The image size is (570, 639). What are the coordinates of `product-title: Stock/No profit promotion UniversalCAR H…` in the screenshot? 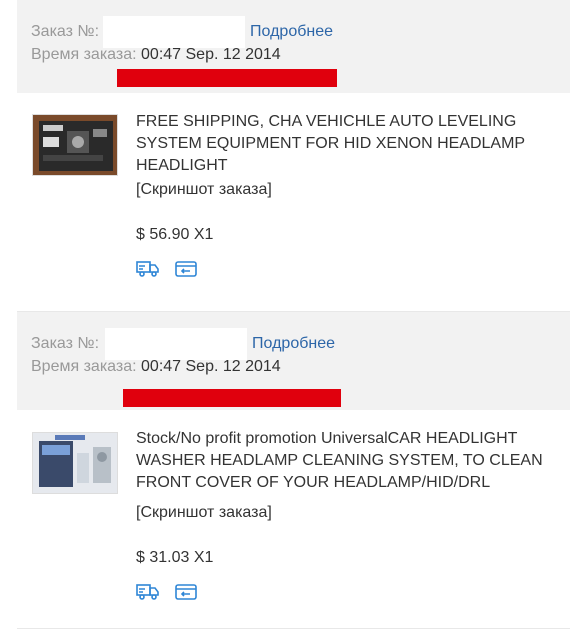 It's located at (352, 461).